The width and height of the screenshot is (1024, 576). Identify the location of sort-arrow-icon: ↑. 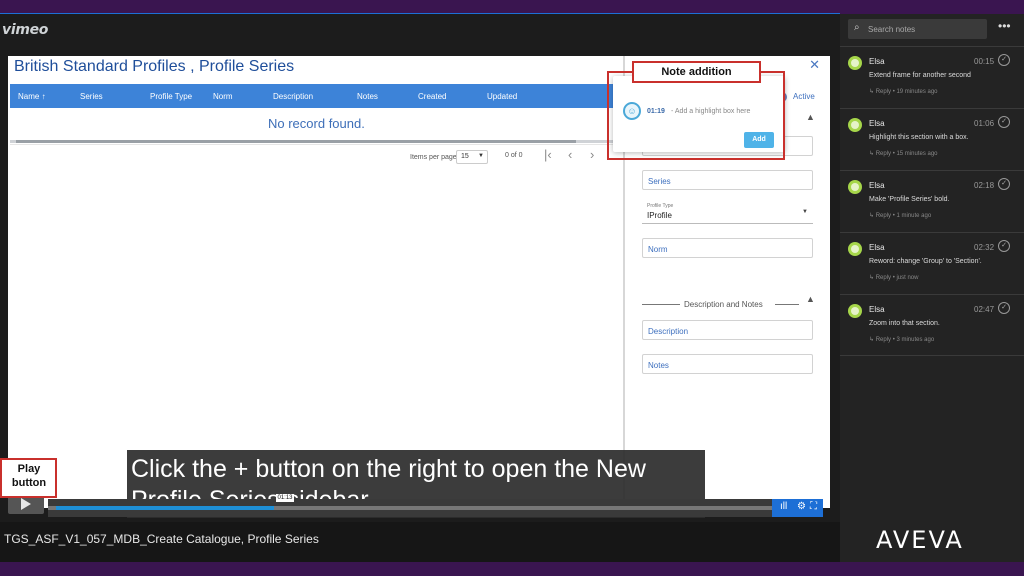
(43, 96).